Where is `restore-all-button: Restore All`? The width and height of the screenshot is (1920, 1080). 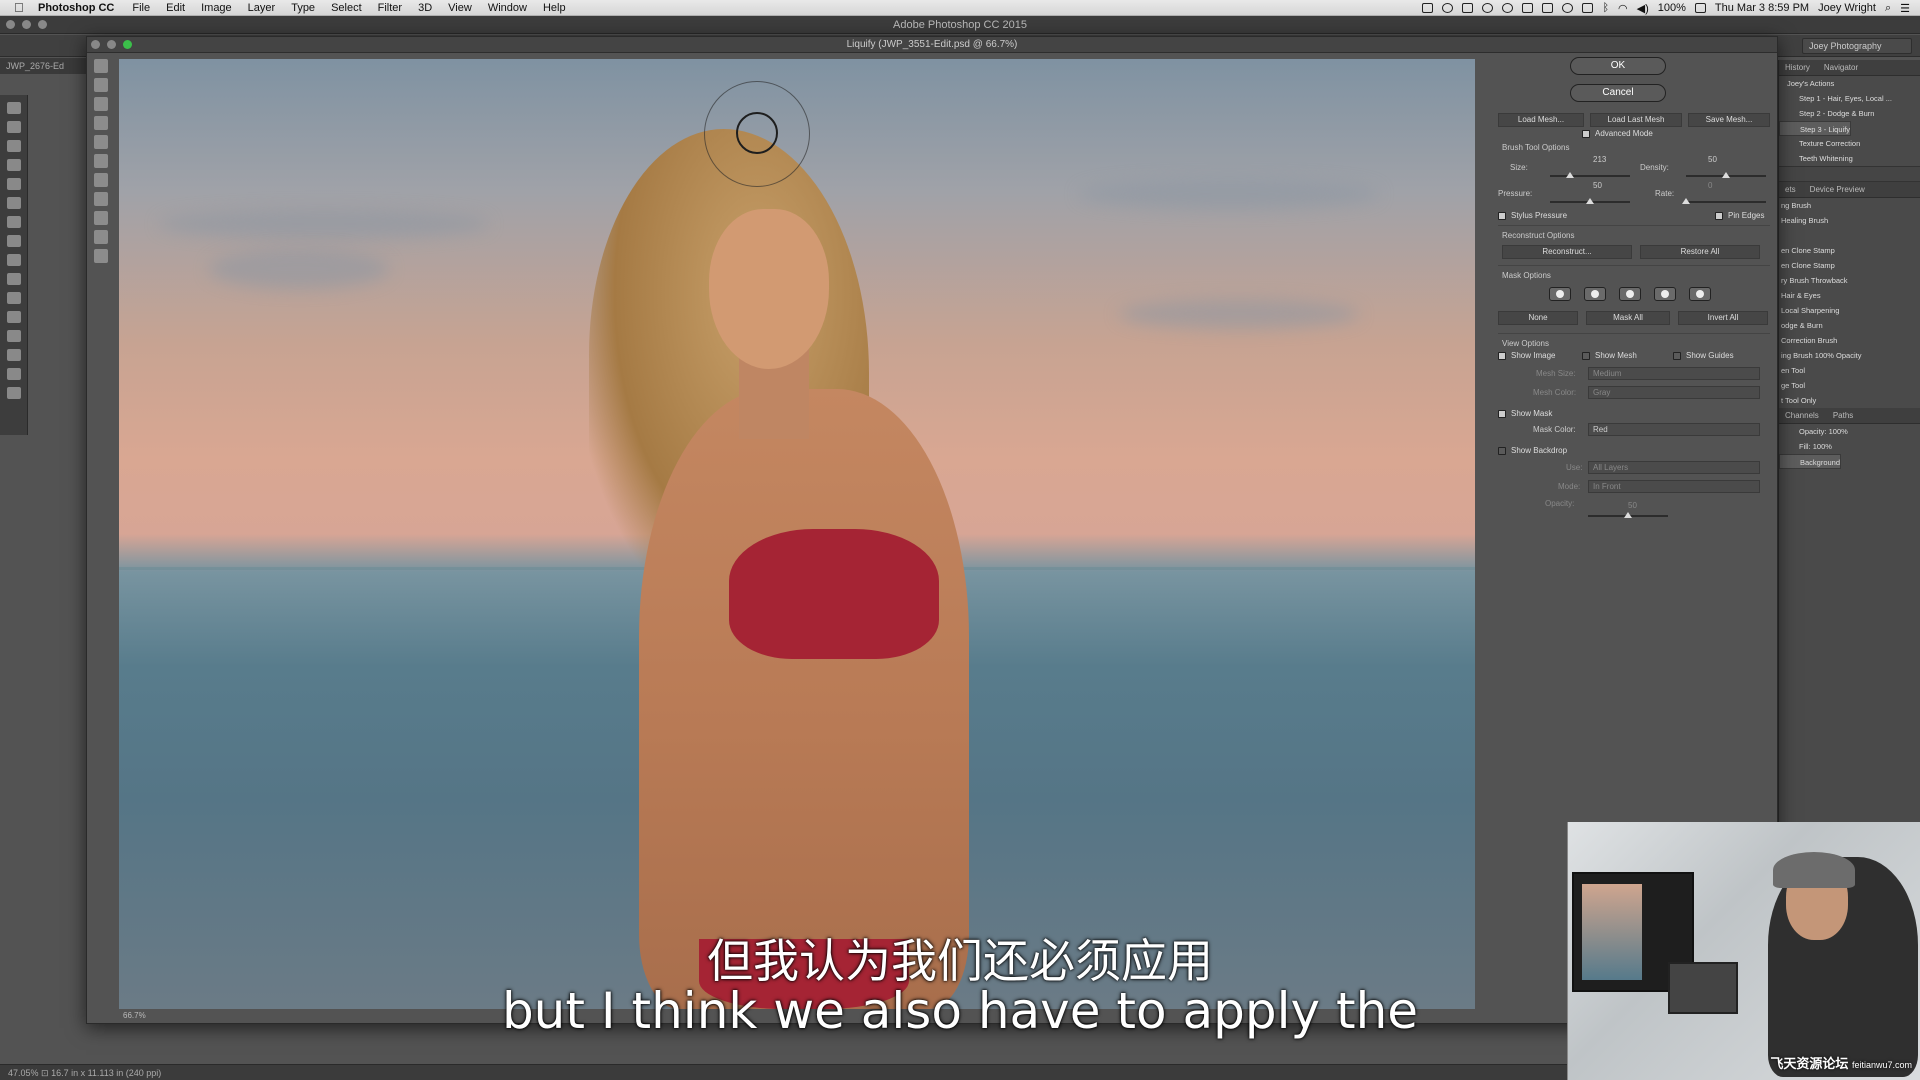
restore-all-button: Restore All is located at coordinates (1700, 252).